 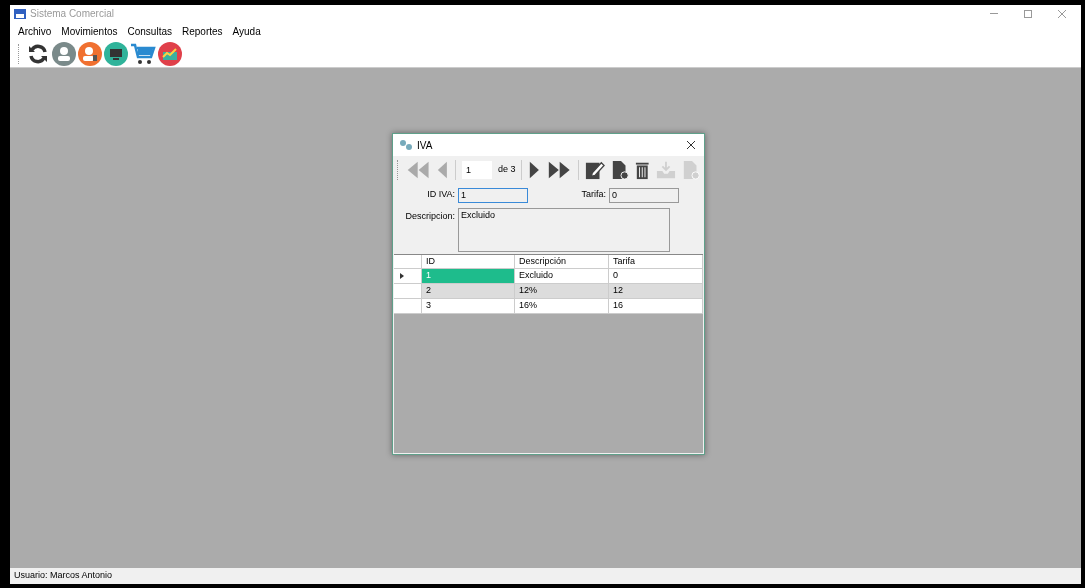 What do you see at coordinates (506, 170) in the screenshot?
I see `record-count: de 3` at bounding box center [506, 170].